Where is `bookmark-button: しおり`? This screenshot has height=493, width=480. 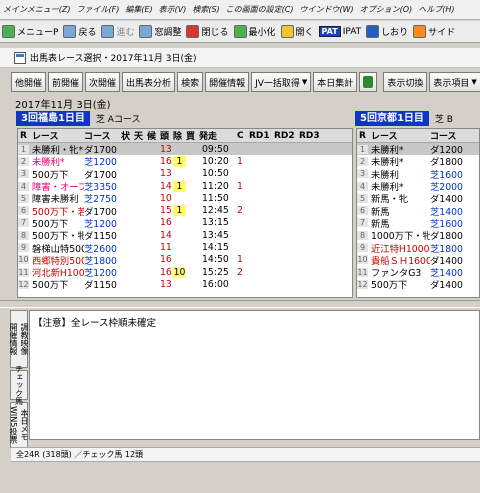
bookmark-button: しおり is located at coordinates (387, 31).